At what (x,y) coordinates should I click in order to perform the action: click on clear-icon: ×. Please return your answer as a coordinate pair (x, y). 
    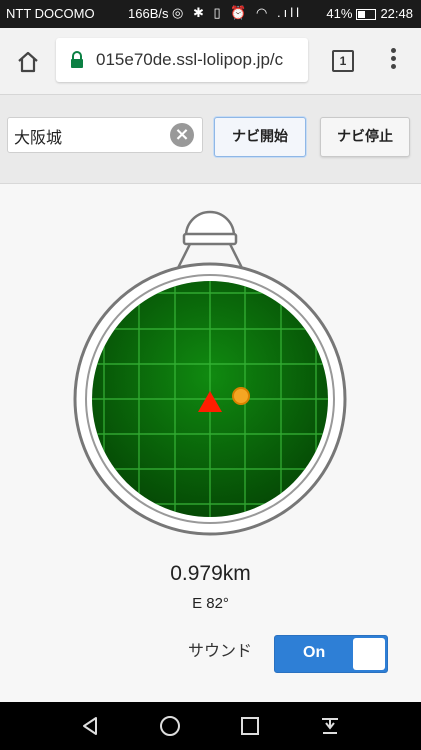
    Looking at the image, I should click on (182, 135).